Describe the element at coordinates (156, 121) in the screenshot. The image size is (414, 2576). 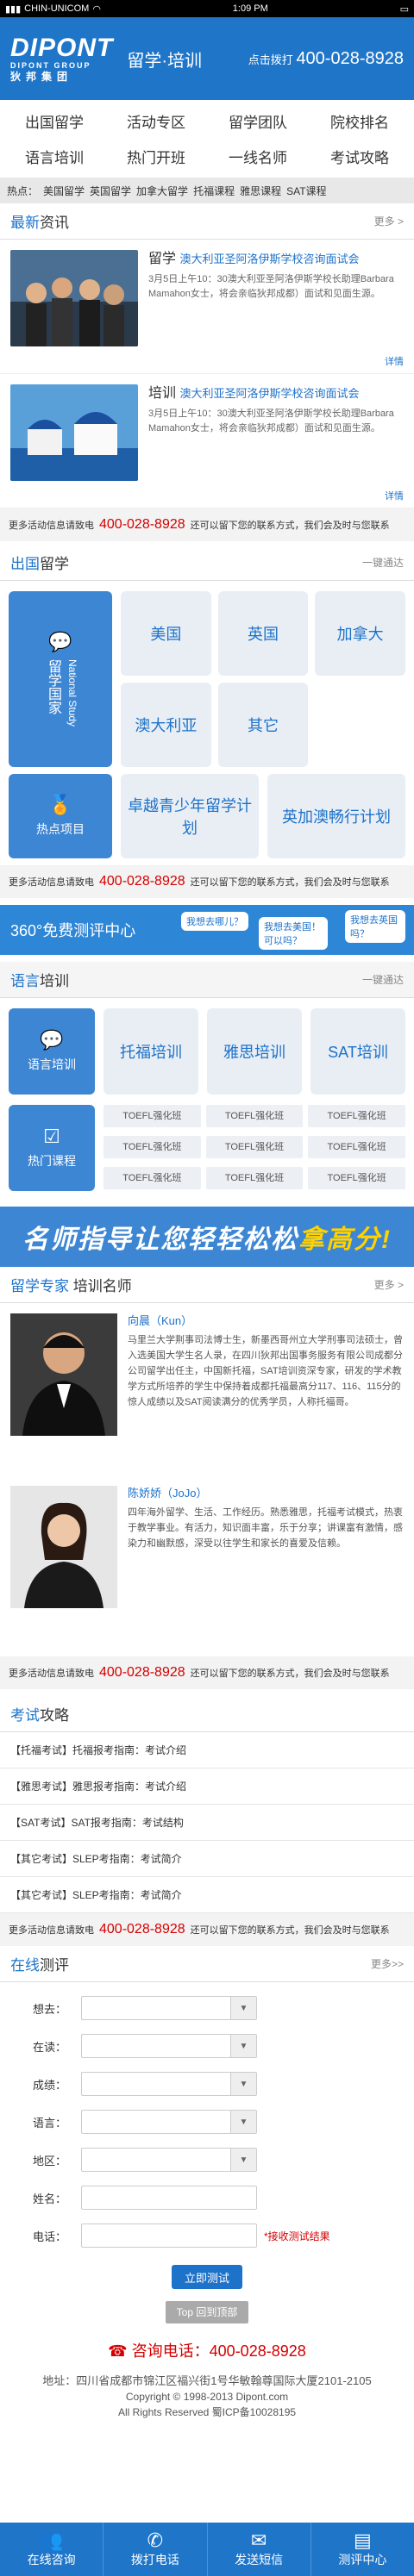
I see `nav-item: 活动专区` at that location.